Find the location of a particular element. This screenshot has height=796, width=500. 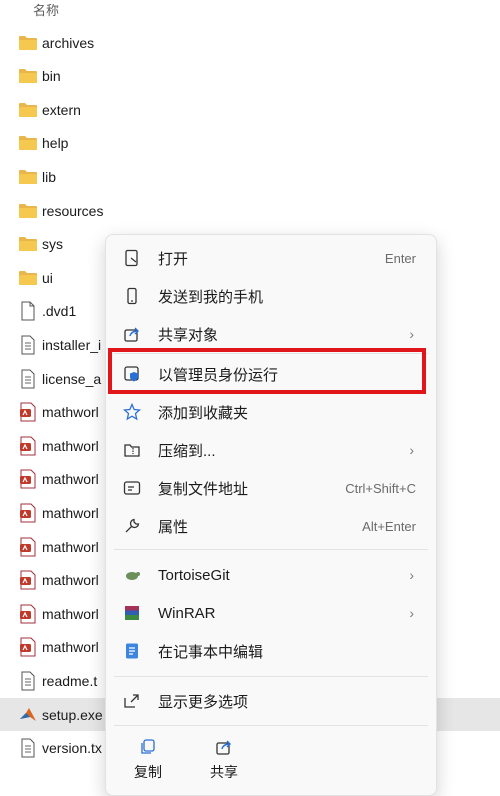

file-row: archives is located at coordinates (250, 42).